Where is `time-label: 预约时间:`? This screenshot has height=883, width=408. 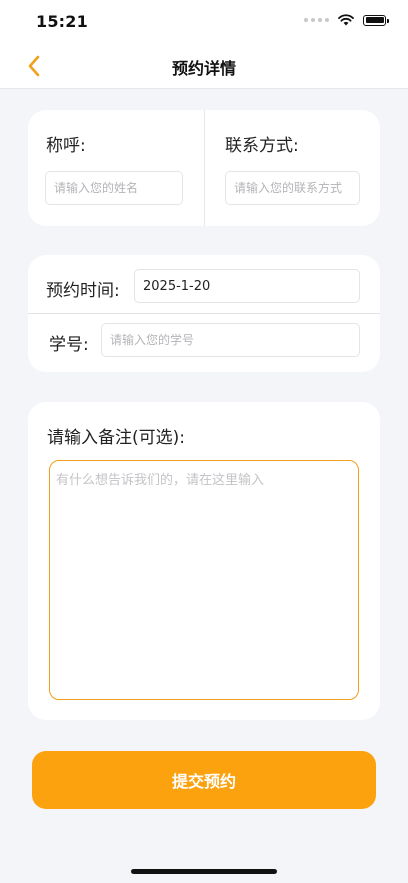
time-label: 预约时间: is located at coordinates (83, 291).